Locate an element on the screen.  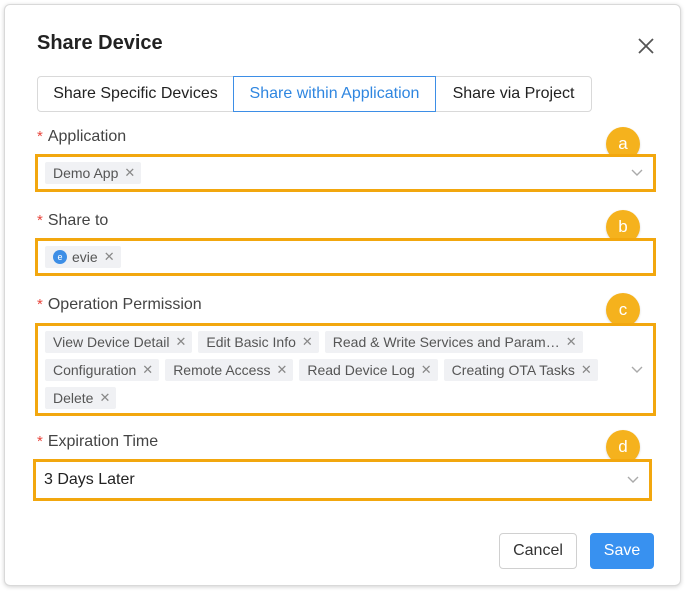
cancel-button: Cancel is located at coordinates (538, 551).